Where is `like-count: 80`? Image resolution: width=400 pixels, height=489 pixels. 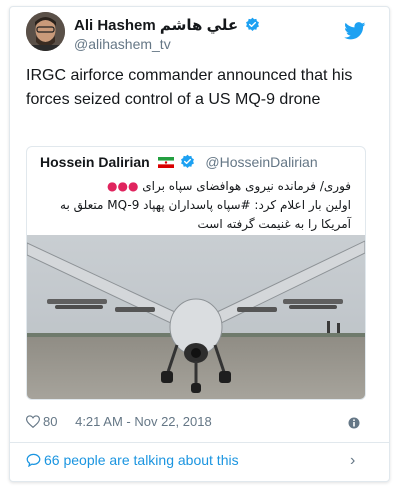
like-count: 80 is located at coordinates (50, 421).